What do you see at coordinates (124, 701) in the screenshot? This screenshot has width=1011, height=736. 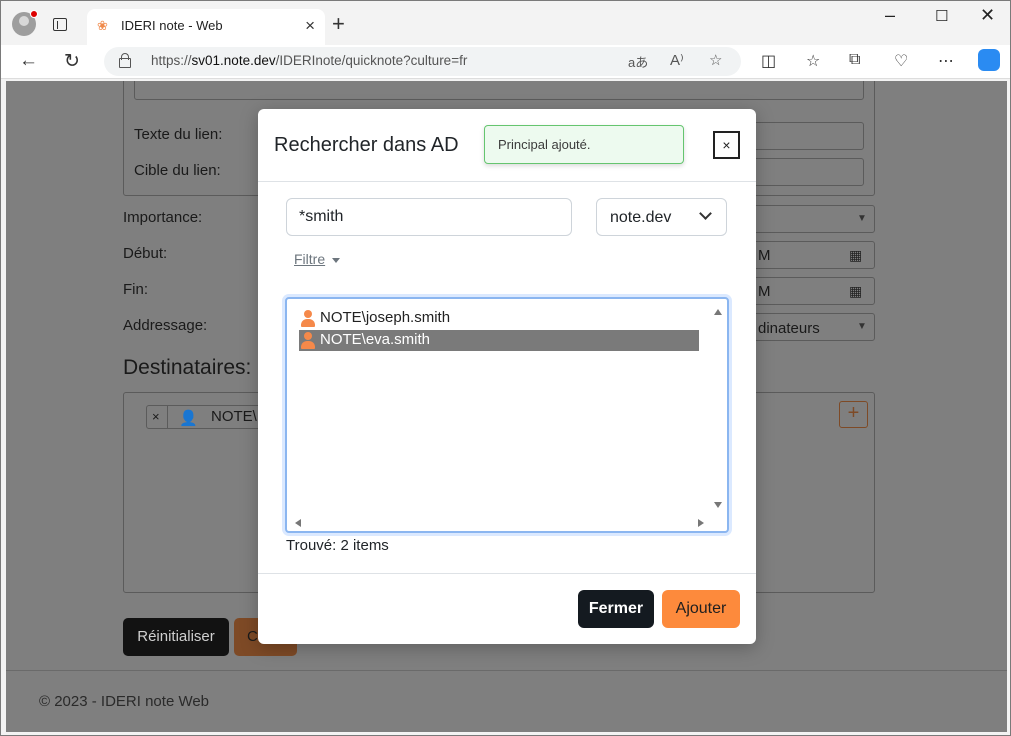 I see `footer-copyright: © 2023 - IDERI note Web` at bounding box center [124, 701].